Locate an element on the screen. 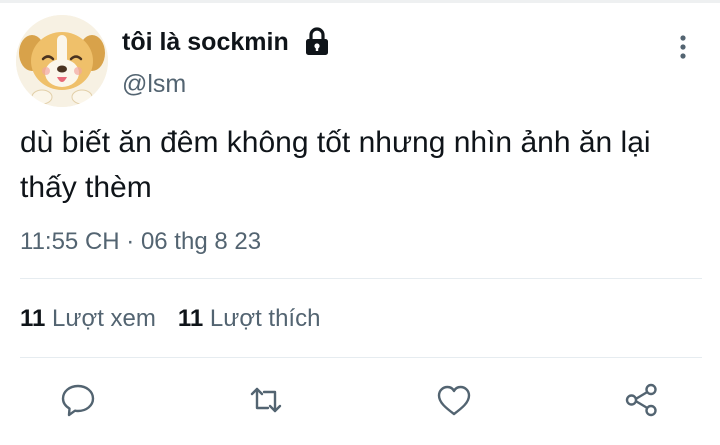  more-options-icon is located at coordinates (683, 47).